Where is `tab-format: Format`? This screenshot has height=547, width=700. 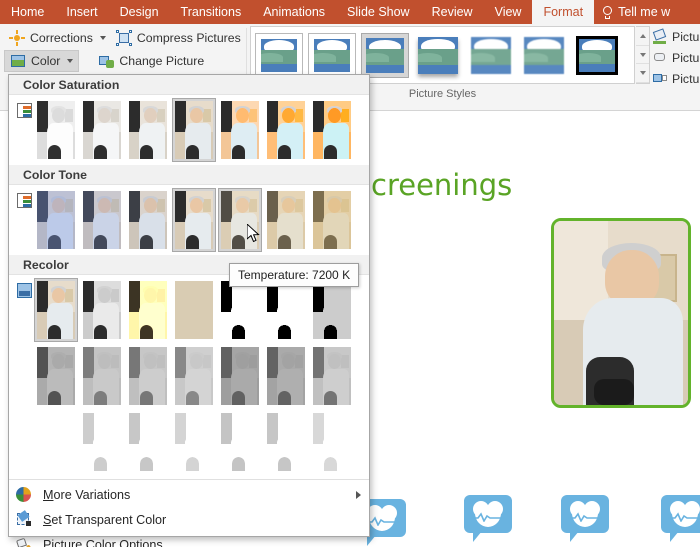 tab-format: Format is located at coordinates (563, 12).